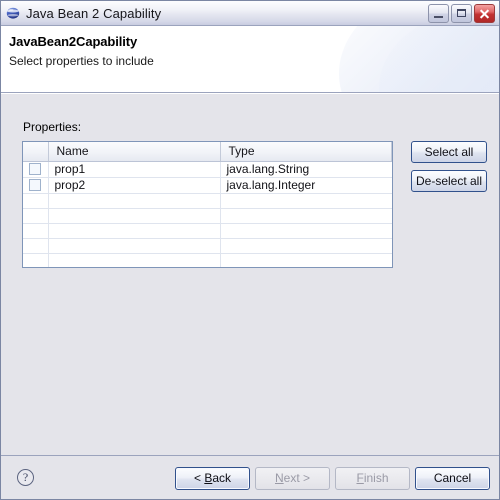  I want to click on dialog-footer: ? < Back Next > Finish Cancel, so click(250, 477).